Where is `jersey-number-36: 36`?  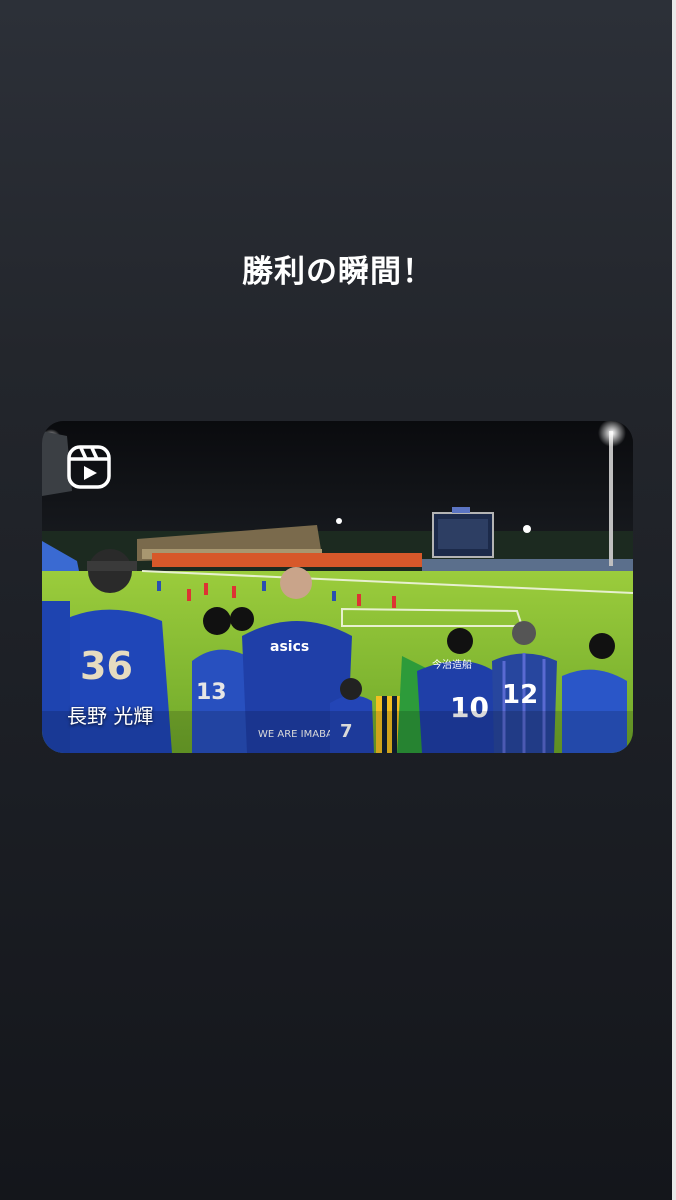
jersey-number-36: 36 is located at coordinates (106, 666).